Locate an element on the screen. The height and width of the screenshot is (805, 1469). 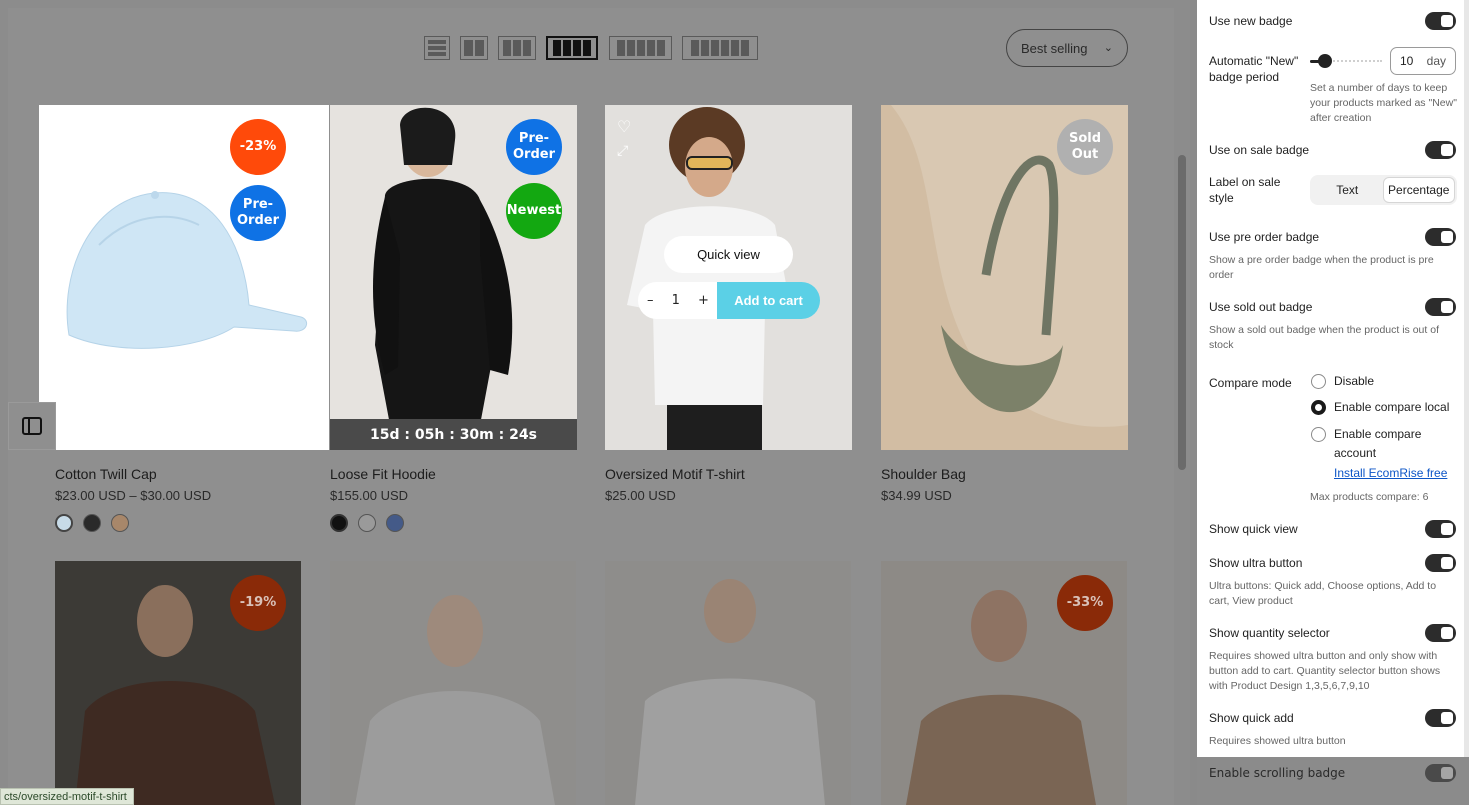
compare-icon: ⤢ is located at coordinates (626, 152).